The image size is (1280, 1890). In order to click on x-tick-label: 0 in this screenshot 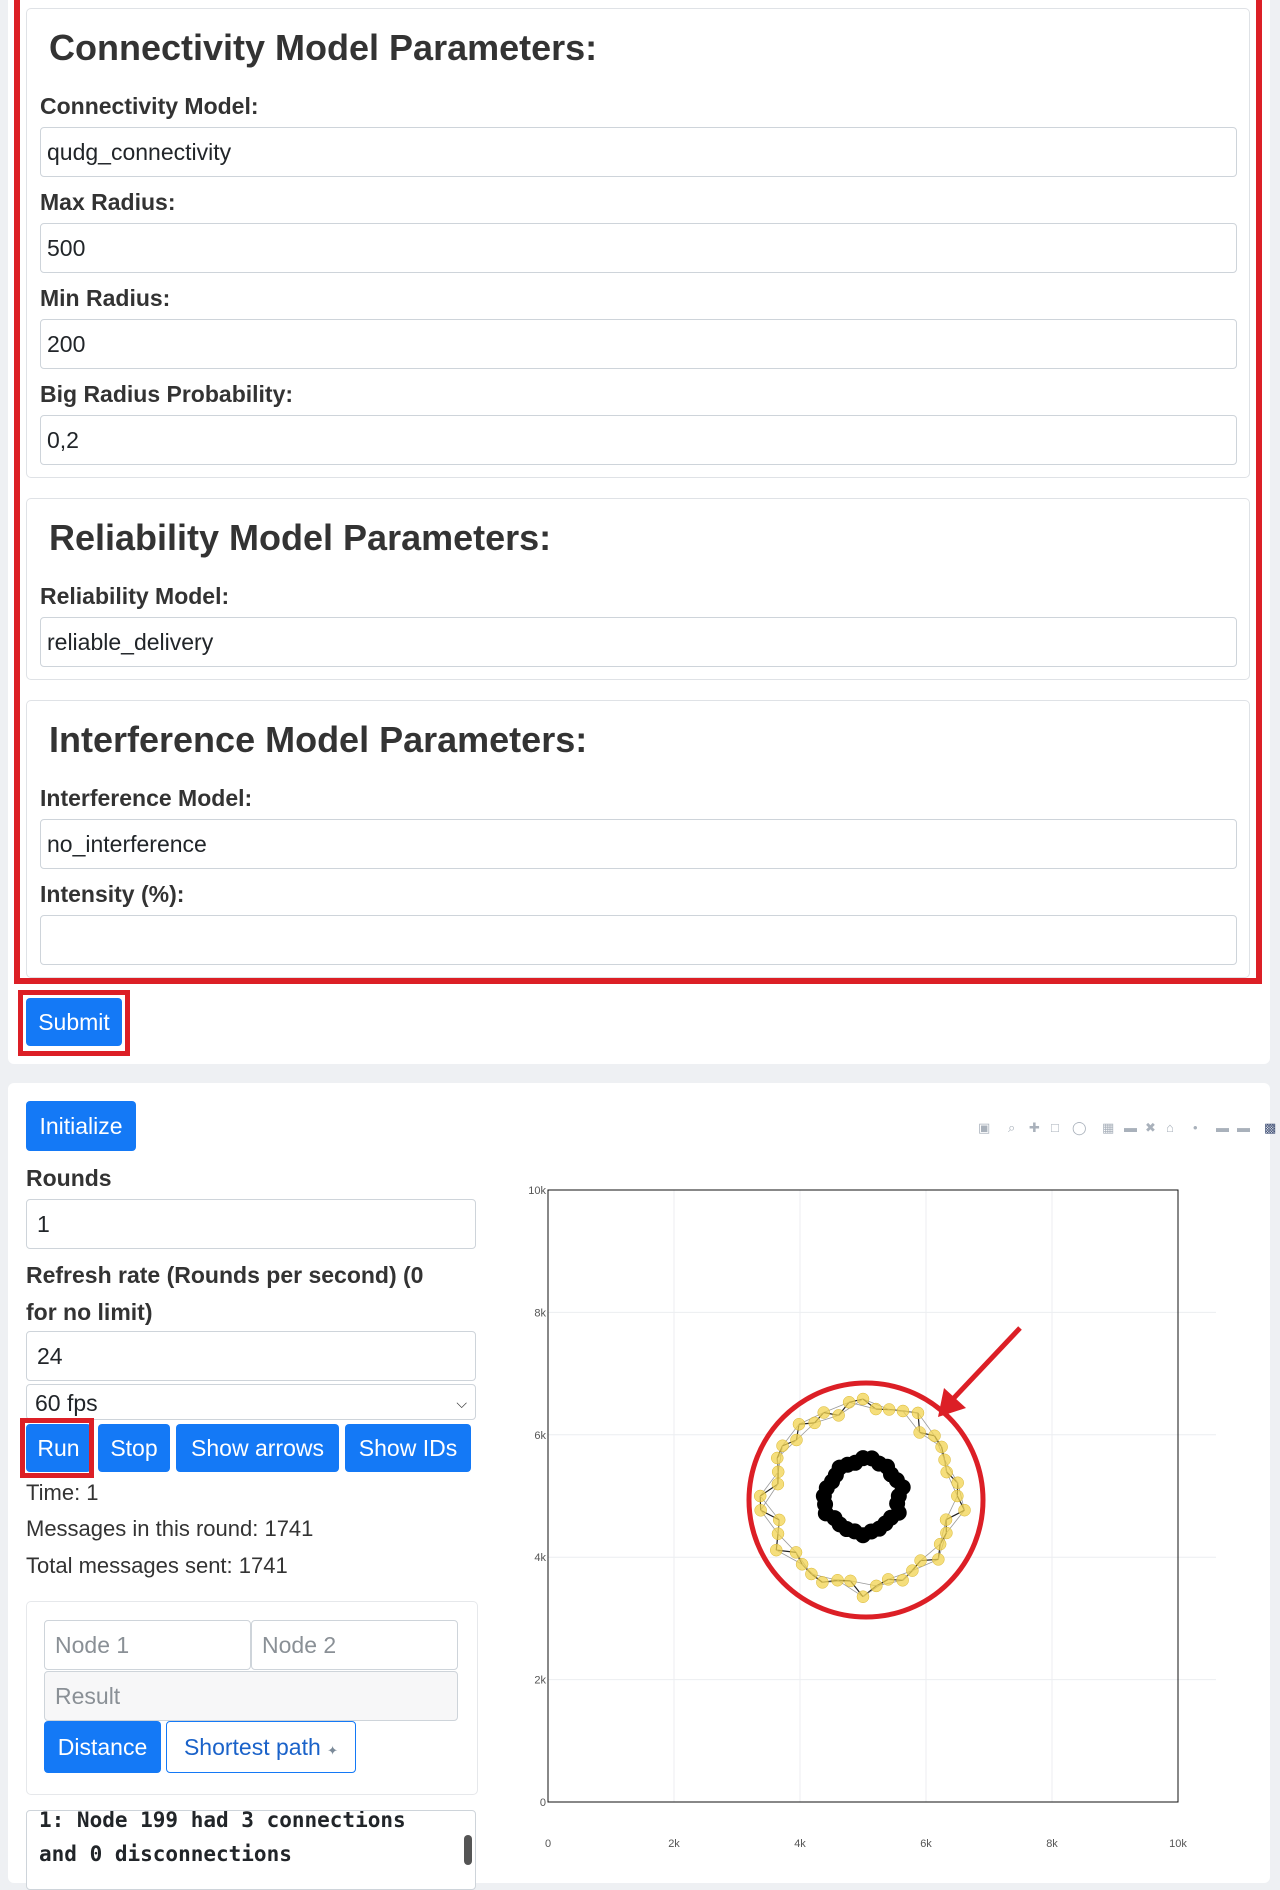, I will do `click(548, 1844)`.